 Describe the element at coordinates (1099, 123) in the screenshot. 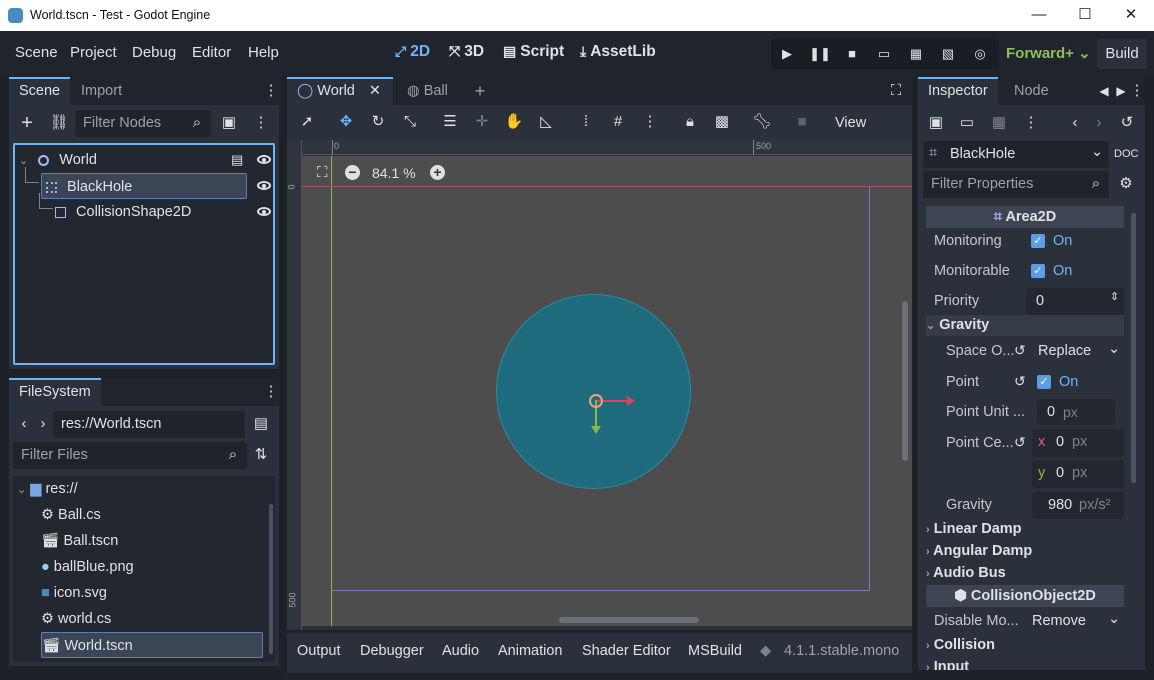

I see `history-forward-icon: ›` at that location.